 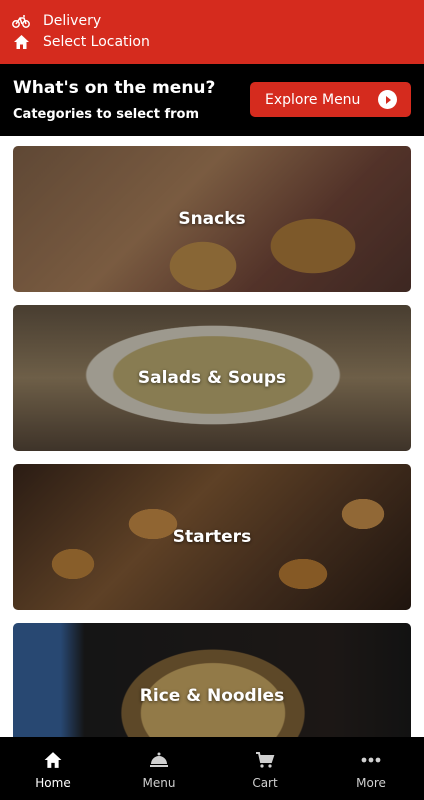 What do you see at coordinates (106, 114) in the screenshot?
I see `menu-subtitle: Categories to select from` at bounding box center [106, 114].